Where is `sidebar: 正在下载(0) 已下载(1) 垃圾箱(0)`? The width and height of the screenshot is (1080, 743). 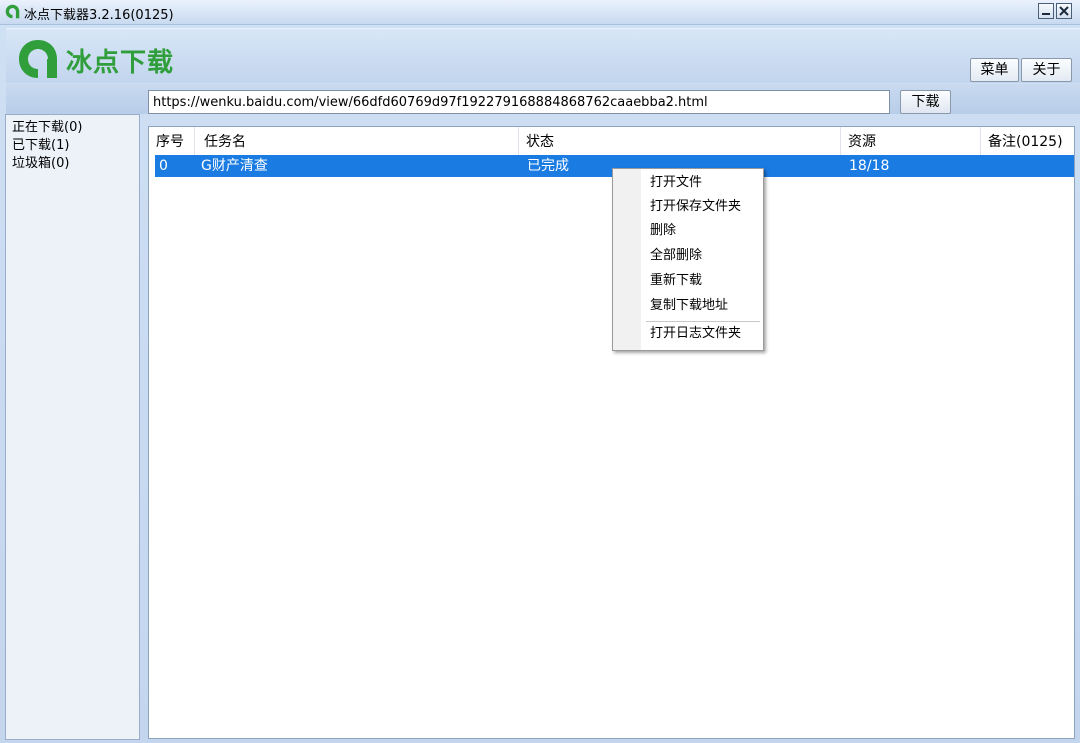
sidebar: 正在下载(0) 已下载(1) 垃圾箱(0) is located at coordinates (72, 427).